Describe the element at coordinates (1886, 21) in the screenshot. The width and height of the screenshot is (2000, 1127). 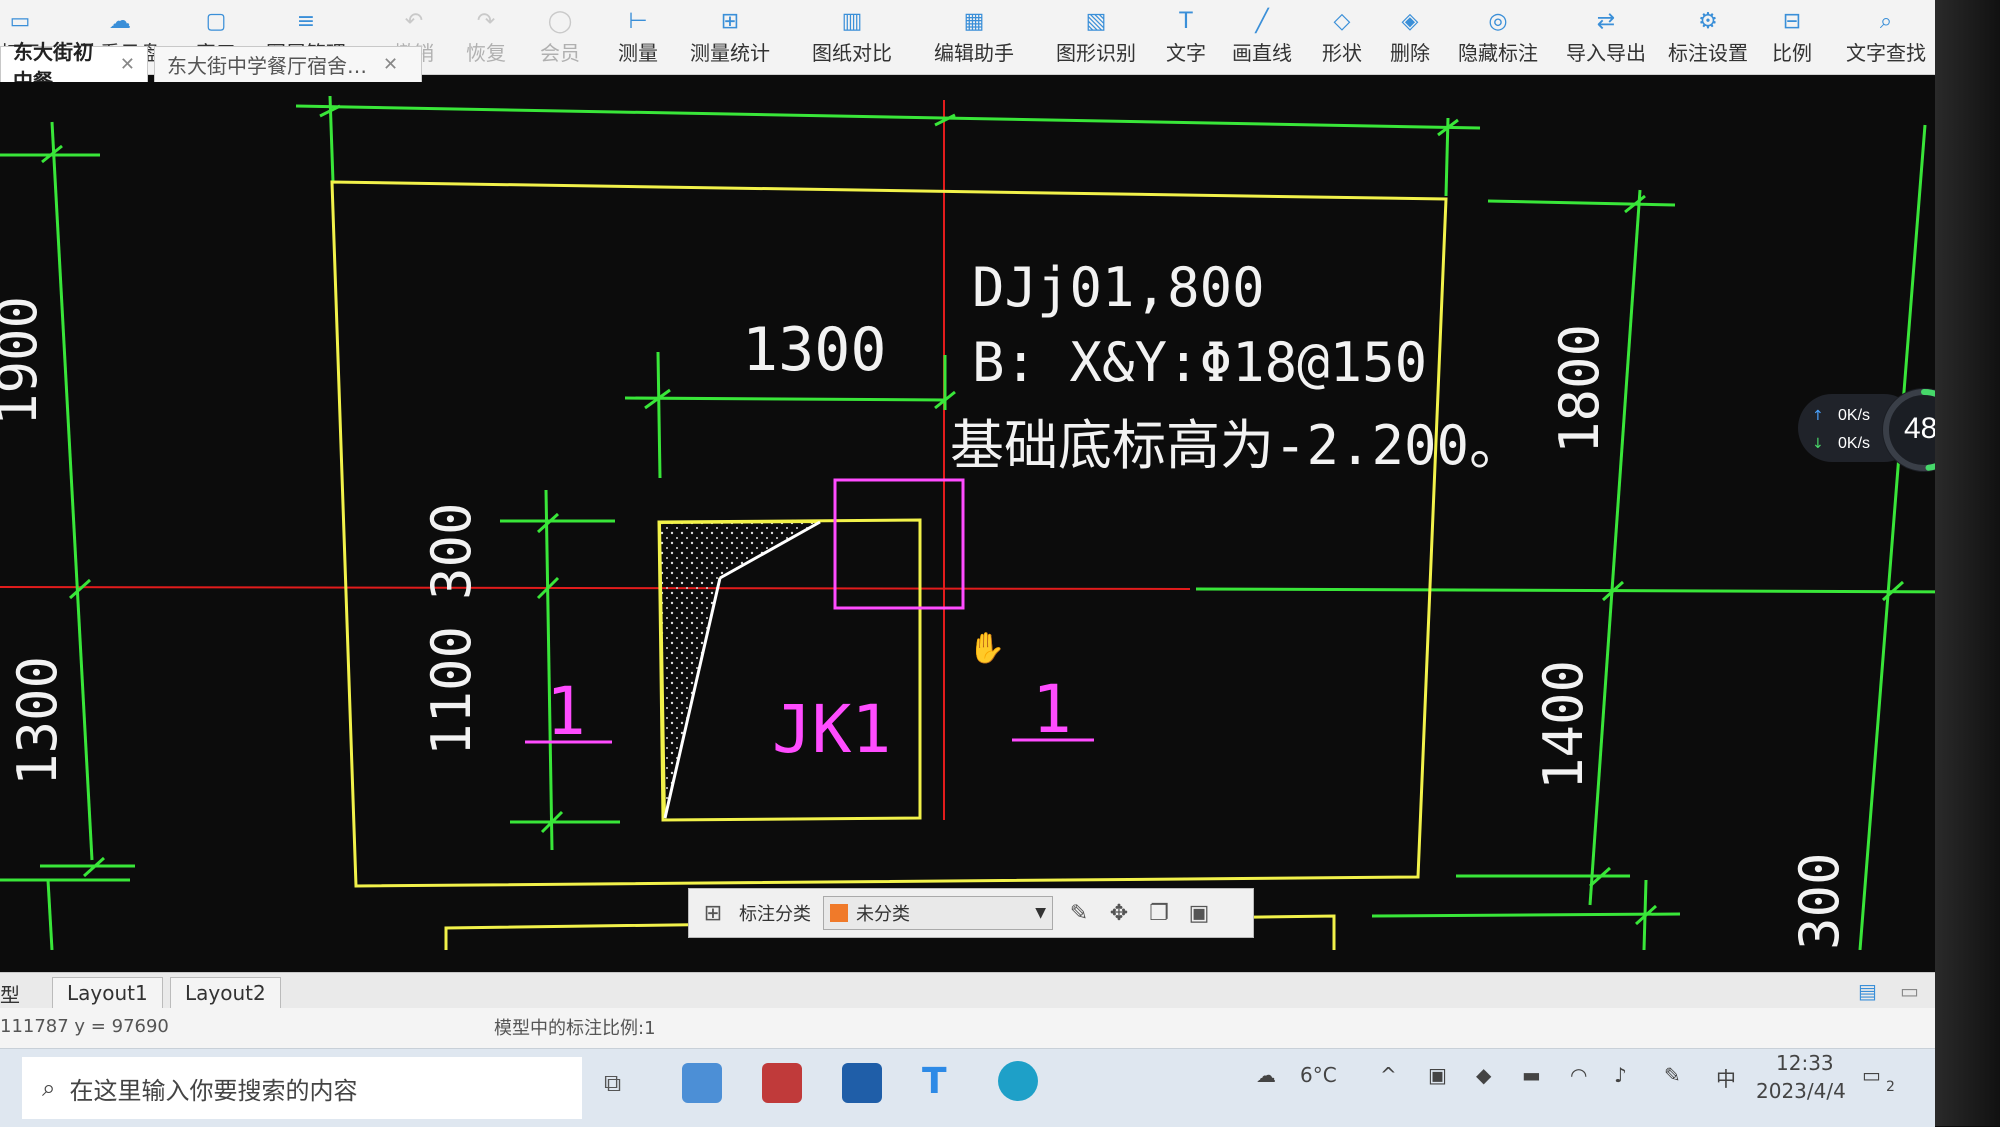
I see `text-search-icon: ⌕` at that location.